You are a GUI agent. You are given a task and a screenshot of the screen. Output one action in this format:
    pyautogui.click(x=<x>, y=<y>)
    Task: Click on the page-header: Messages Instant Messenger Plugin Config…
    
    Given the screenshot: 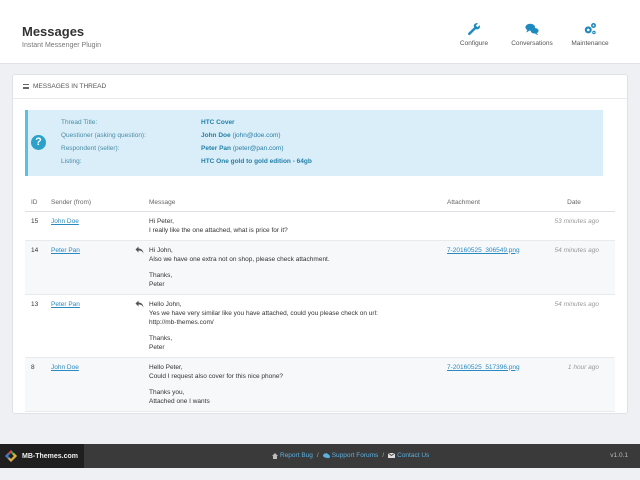 What is the action you would take?
    pyautogui.click(x=320, y=32)
    